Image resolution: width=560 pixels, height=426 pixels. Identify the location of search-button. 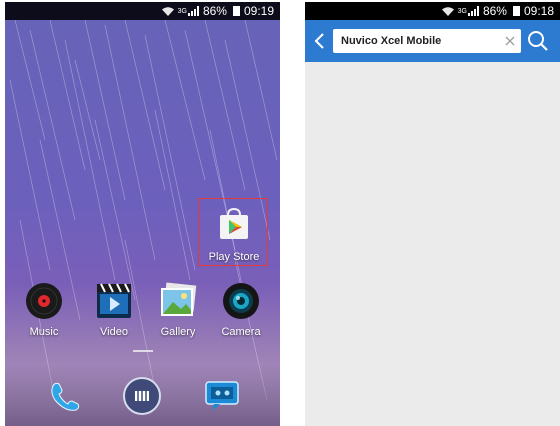
(538, 41).